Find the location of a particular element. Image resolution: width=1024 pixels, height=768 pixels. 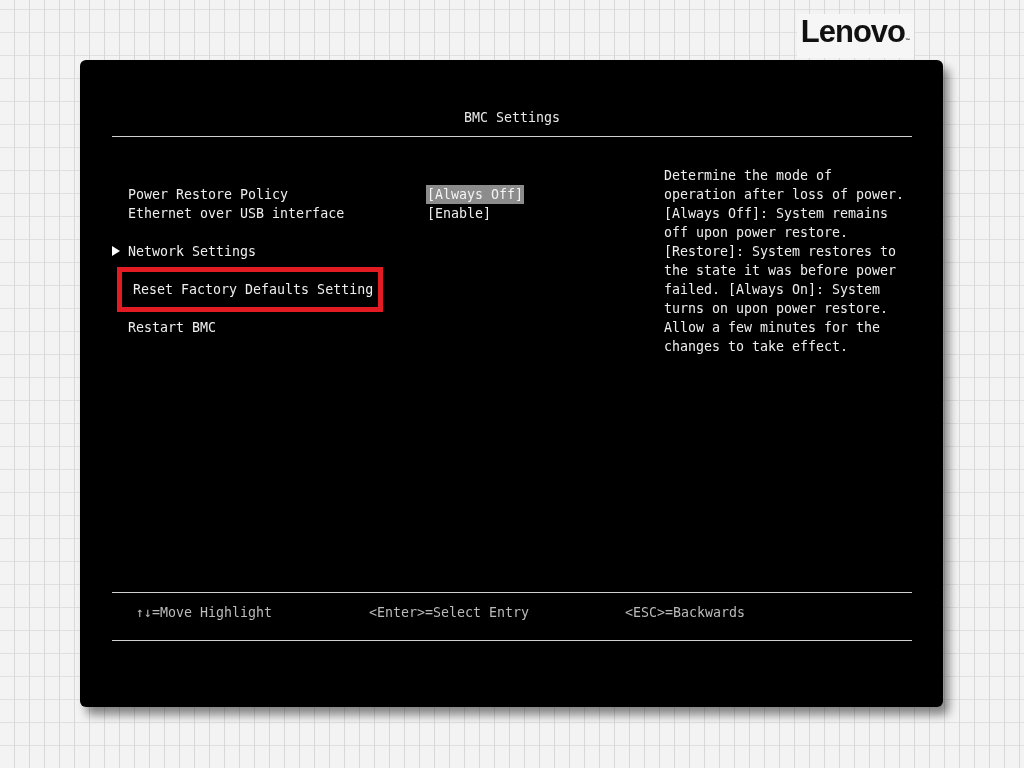

menu-item: Restart BMC is located at coordinates (277, 327).